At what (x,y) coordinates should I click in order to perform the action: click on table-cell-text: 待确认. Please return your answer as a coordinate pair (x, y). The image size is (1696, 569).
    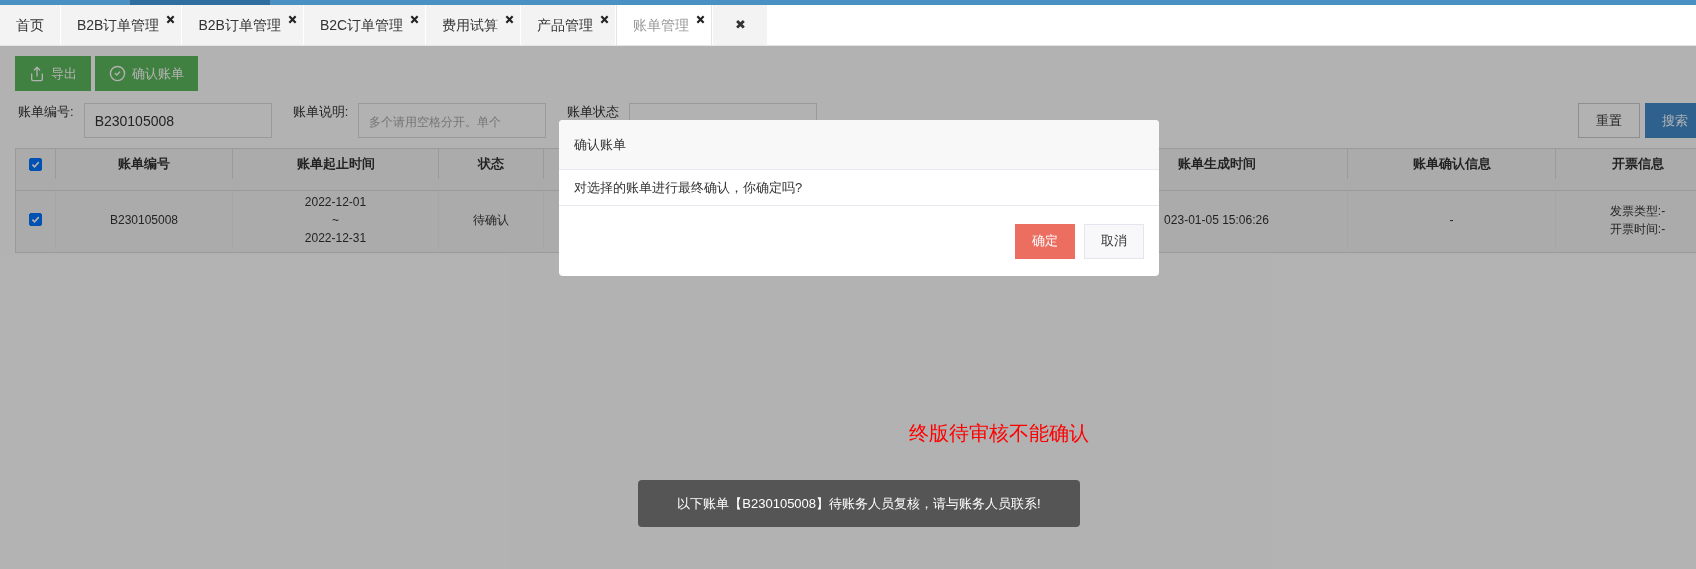
    Looking at the image, I should click on (491, 220).